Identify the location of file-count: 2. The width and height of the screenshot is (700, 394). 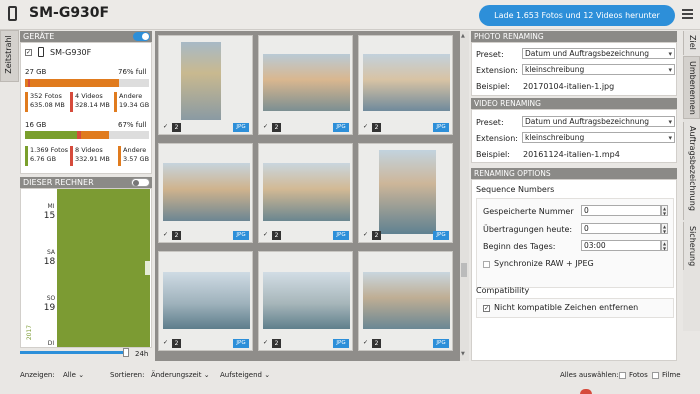
(176, 127).